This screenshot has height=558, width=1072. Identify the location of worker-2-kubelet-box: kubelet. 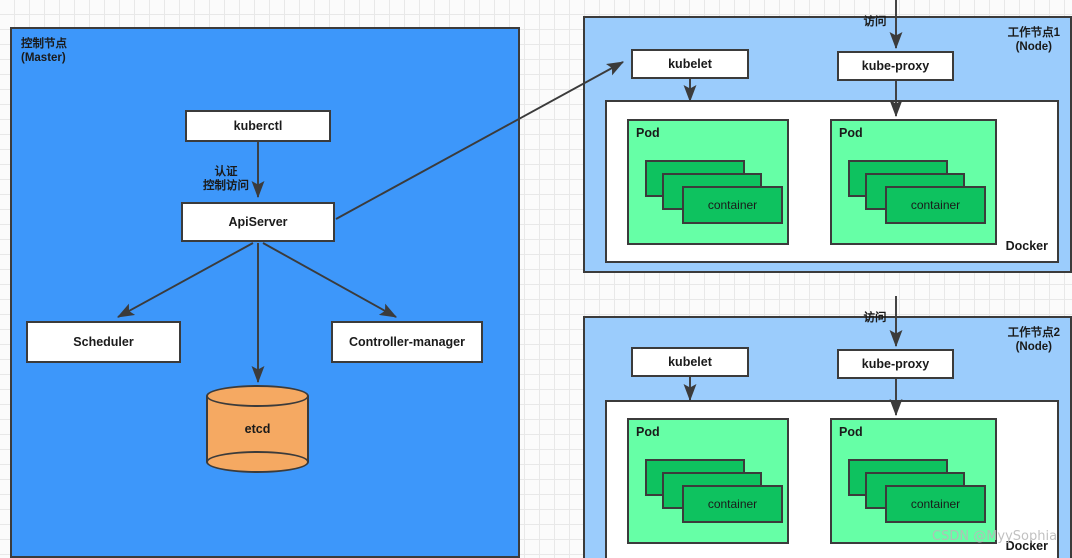
(690, 362).